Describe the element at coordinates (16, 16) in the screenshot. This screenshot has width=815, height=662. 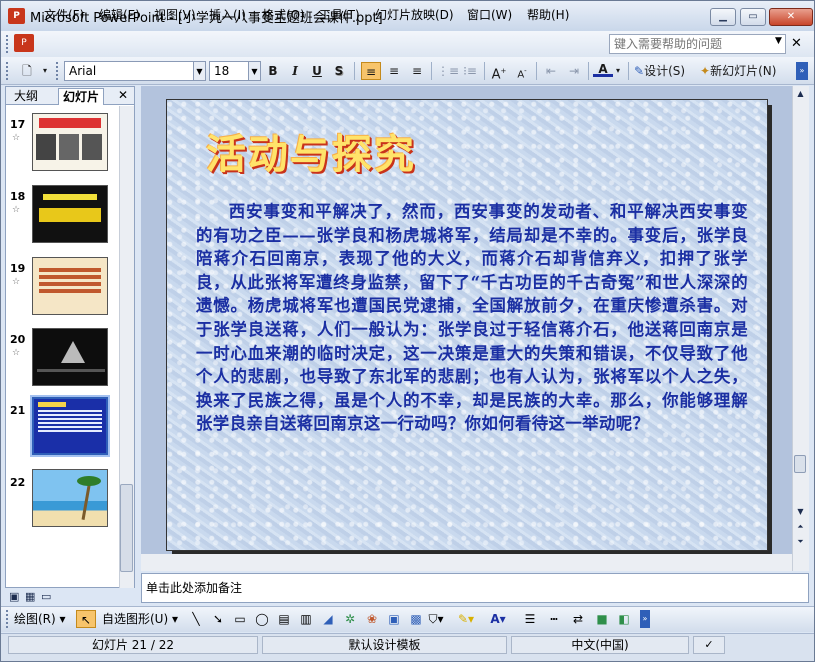
I see `powerpoint-app-icon: P` at that location.